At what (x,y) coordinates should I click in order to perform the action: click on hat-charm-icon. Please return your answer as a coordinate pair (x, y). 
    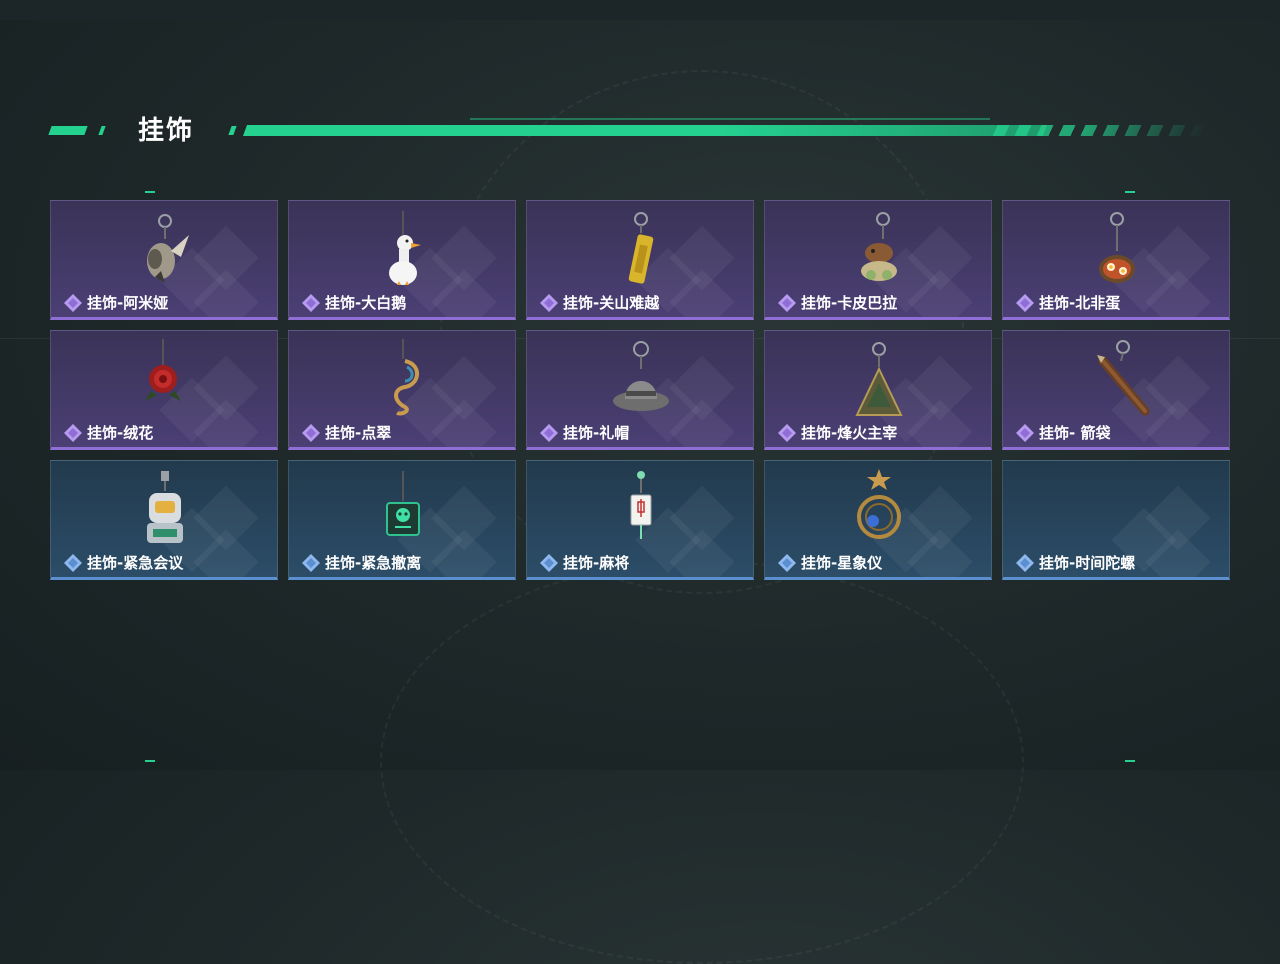
    Looking at the image, I should click on (641, 376).